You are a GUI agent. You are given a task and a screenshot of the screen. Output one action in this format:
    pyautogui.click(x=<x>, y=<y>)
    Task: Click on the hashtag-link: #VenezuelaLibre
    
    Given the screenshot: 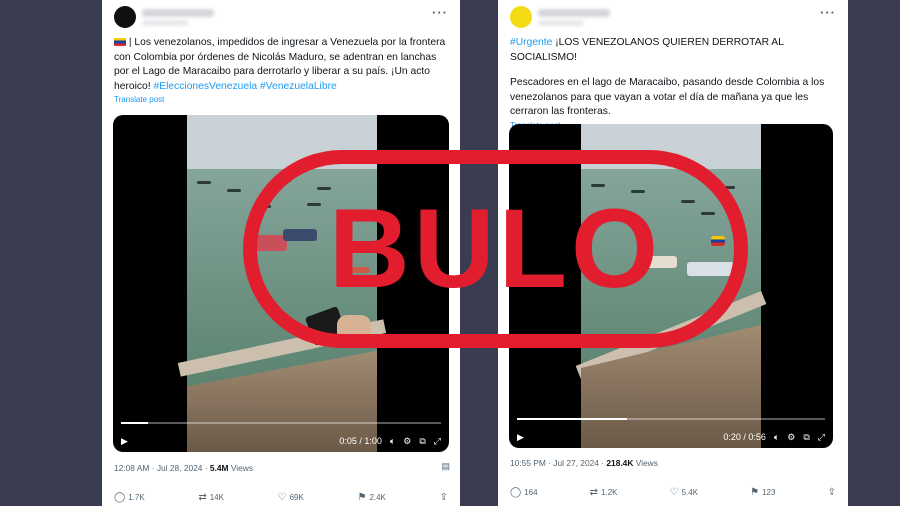 What is the action you would take?
    pyautogui.click(x=298, y=86)
    